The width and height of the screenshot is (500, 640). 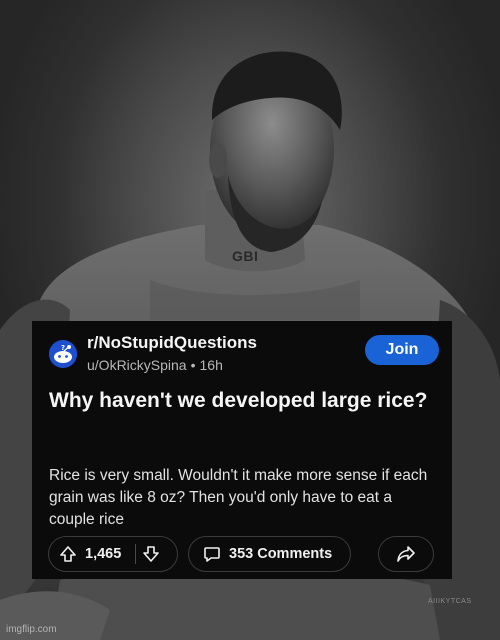 I want to click on snoo-icon: ?, so click(x=63, y=354).